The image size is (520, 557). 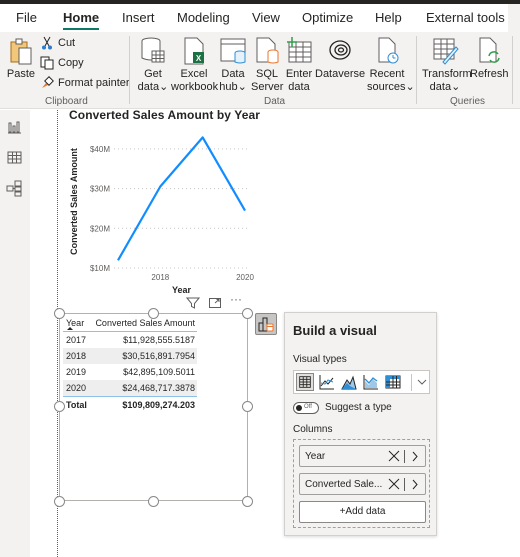 What do you see at coordinates (76, 388) in the screenshot?
I see `cell-year: 2020` at bounding box center [76, 388].